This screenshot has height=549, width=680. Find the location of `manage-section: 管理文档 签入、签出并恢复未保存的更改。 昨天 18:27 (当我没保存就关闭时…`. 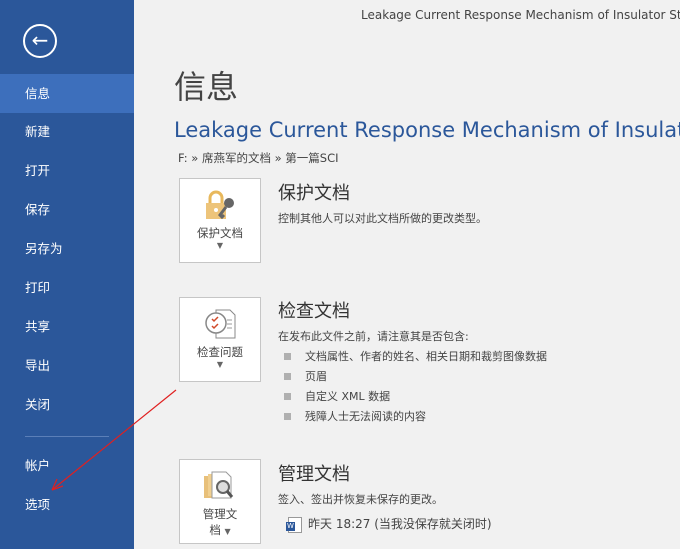

manage-section: 管理文档 签入、签出并恢复未保存的更改。 昨天 18:27 (当我没保存就关闭时… is located at coordinates (385, 496).